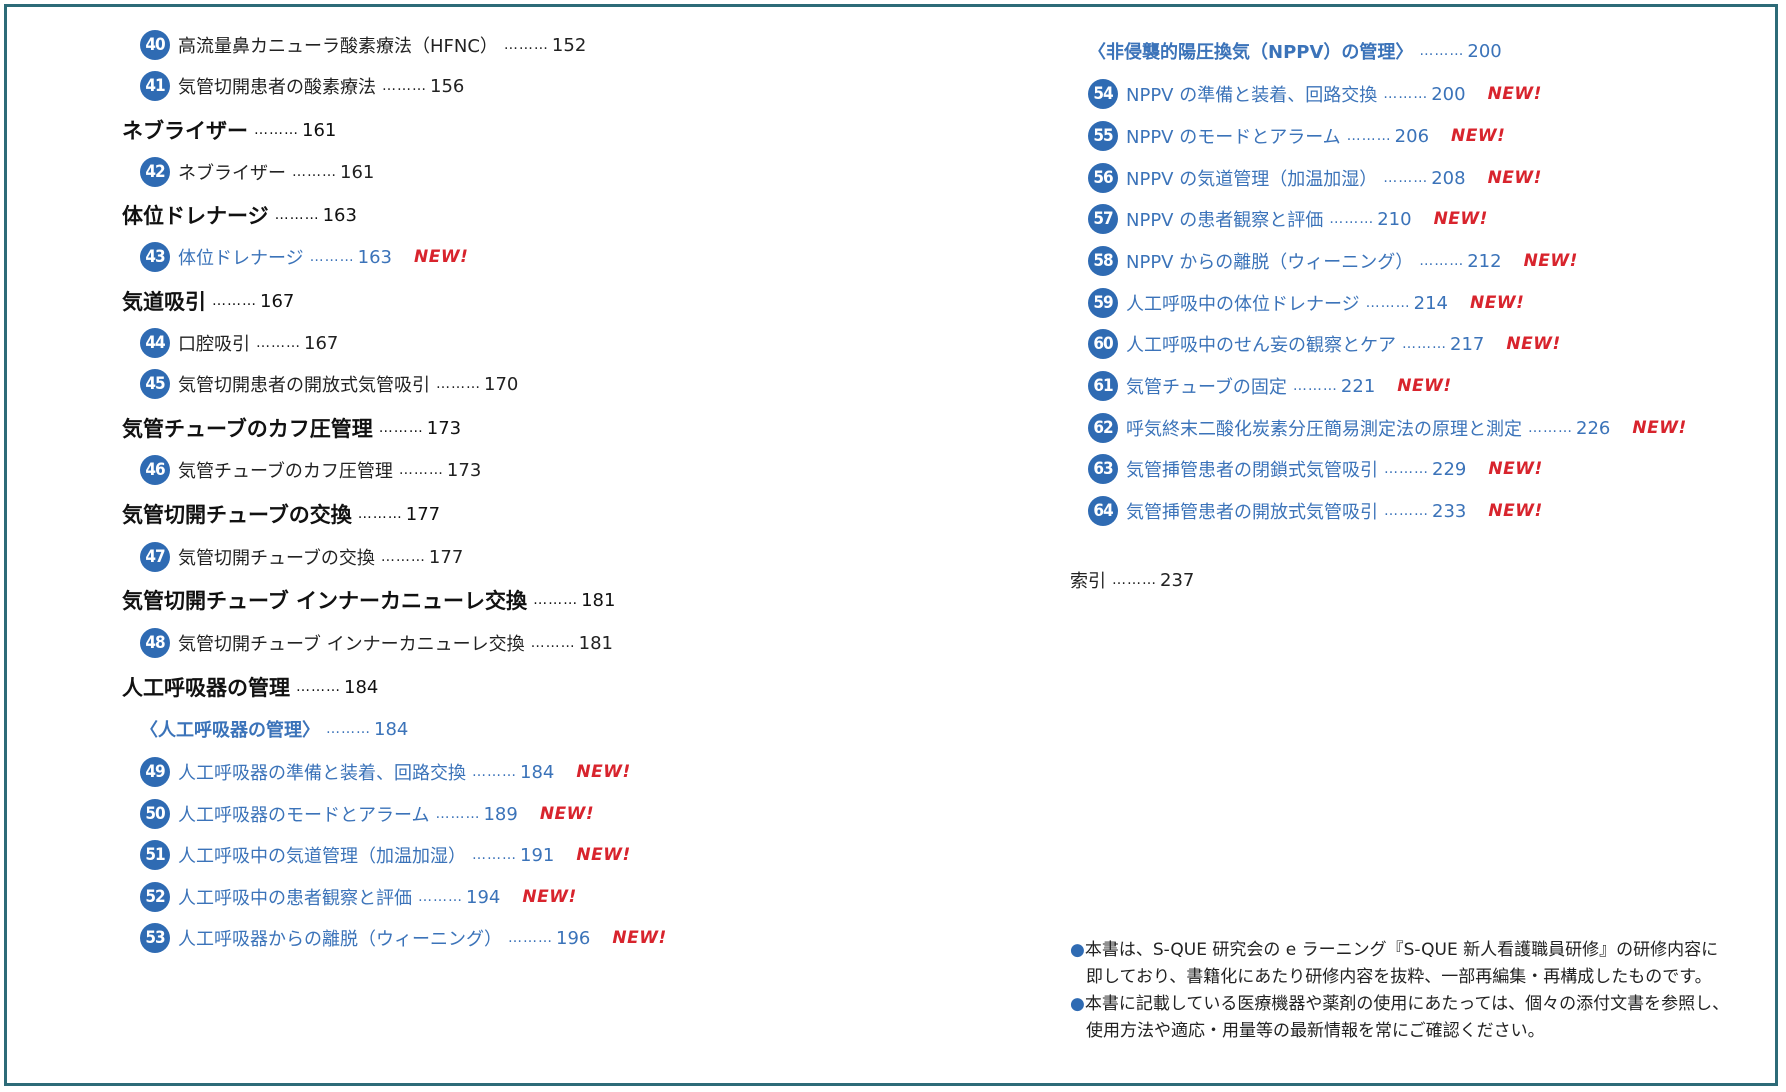 The image size is (1786, 1092). What do you see at coordinates (1270, 262) in the screenshot?
I see `toc-entry-title: NPPV からの離脱（ウィーニング）` at bounding box center [1270, 262].